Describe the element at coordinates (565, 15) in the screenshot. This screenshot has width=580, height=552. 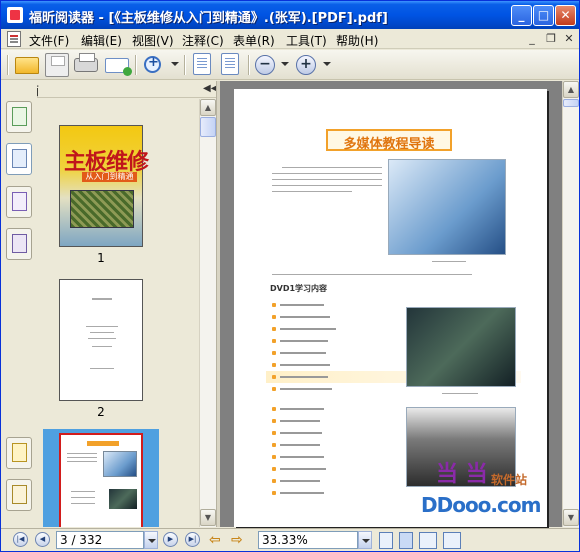
I see `close-button: ✕` at that location.